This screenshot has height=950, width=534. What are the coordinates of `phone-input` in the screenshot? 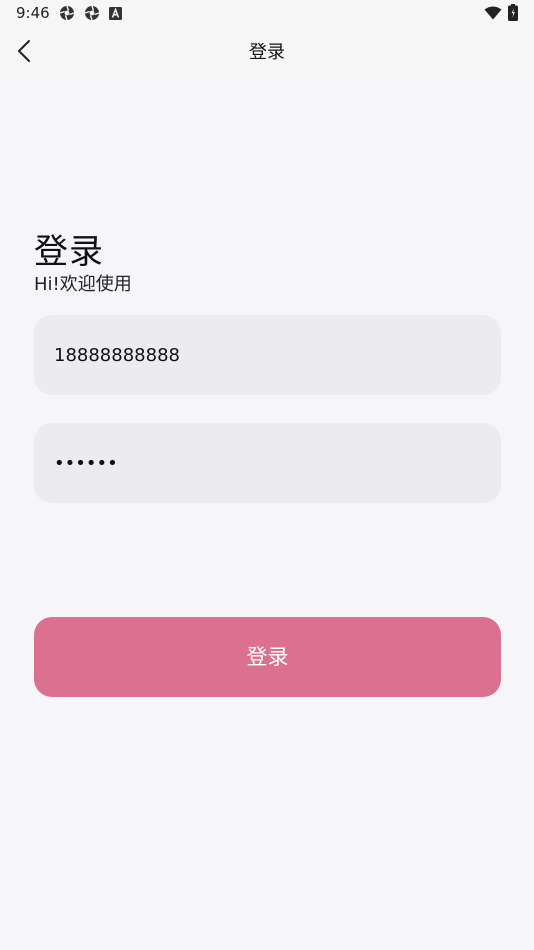 It's located at (264, 355).